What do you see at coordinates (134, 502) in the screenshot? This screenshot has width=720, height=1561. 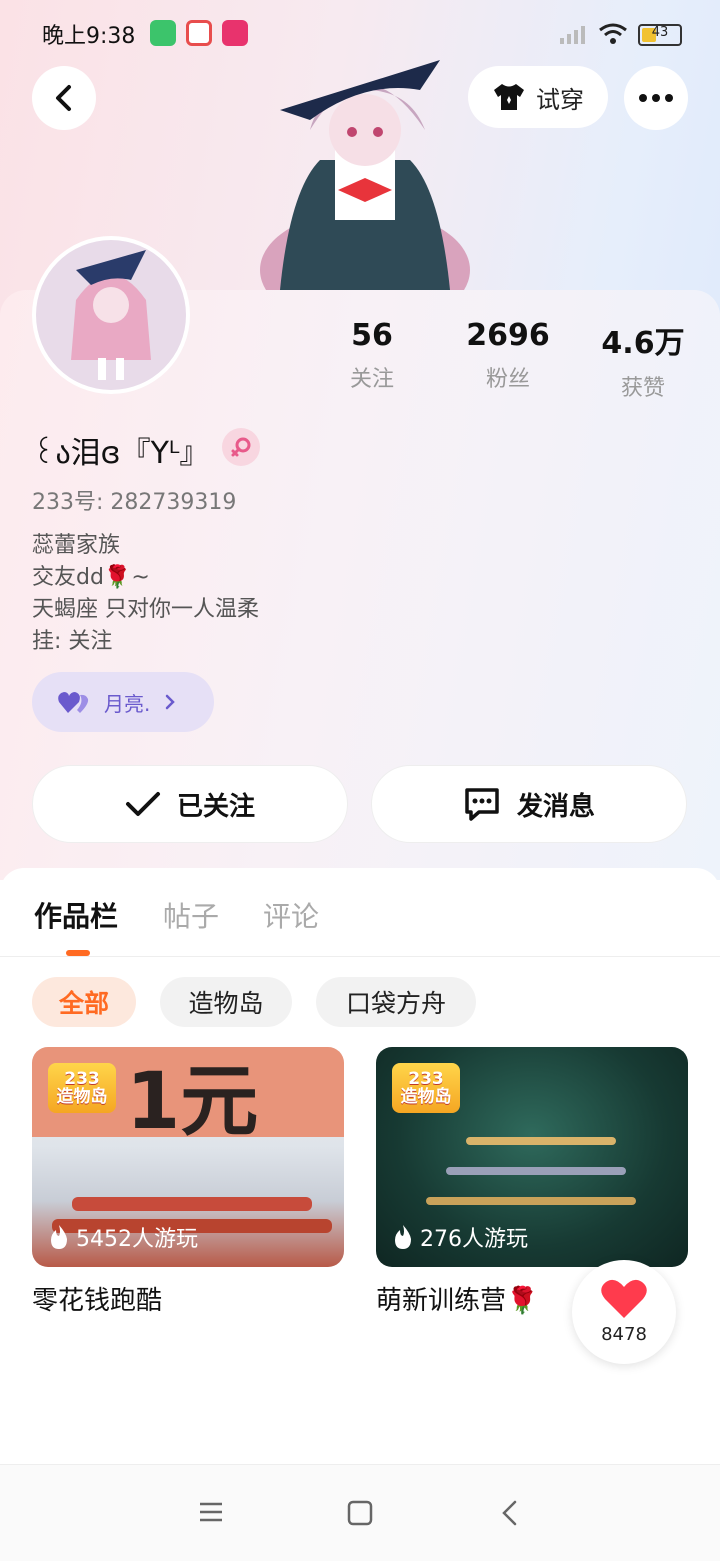 I see `user-id: 233号: 282739319` at bounding box center [134, 502].